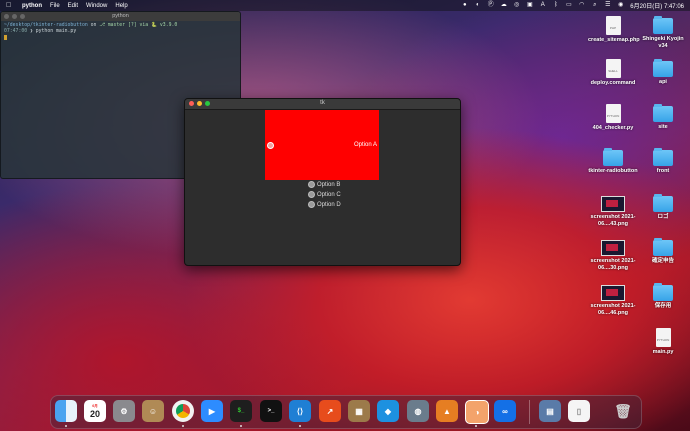 The width and height of the screenshot is (690, 431). I want to click on radio-option-a-panel: Option A, so click(322, 145).